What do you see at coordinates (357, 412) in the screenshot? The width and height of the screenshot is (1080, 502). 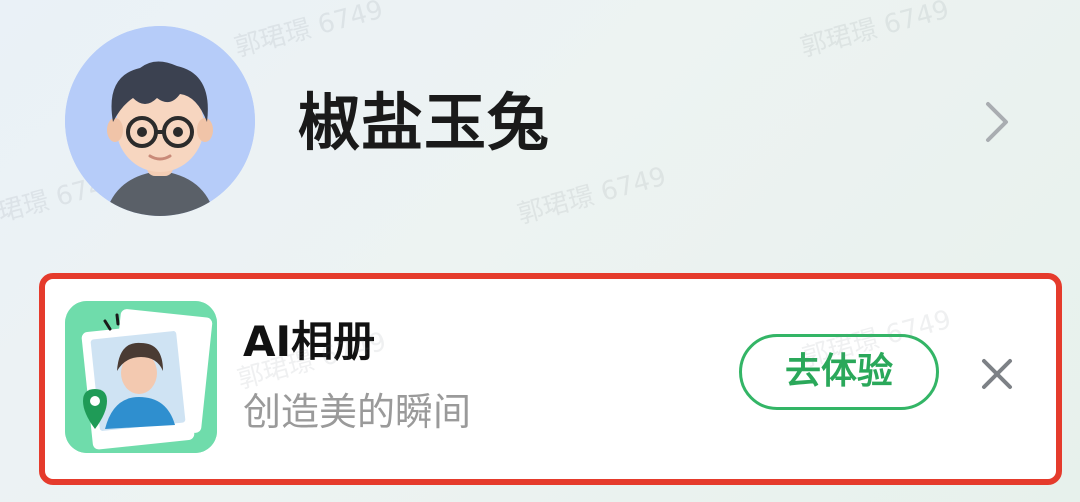 I see `card-subtitle: 创造美的瞬间` at bounding box center [357, 412].